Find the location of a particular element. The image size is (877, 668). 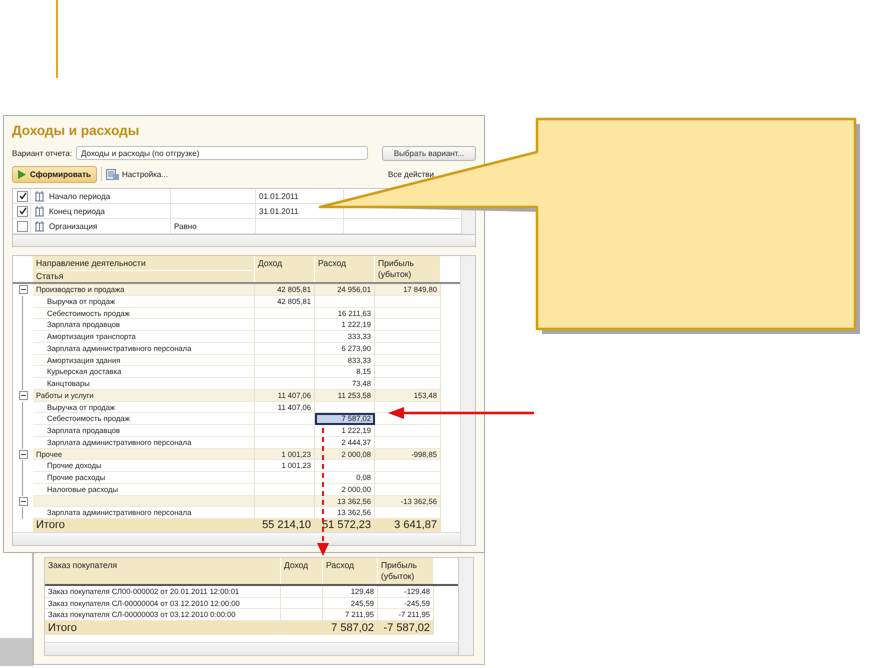

parameter-name: Начало периода is located at coordinates (79, 196).